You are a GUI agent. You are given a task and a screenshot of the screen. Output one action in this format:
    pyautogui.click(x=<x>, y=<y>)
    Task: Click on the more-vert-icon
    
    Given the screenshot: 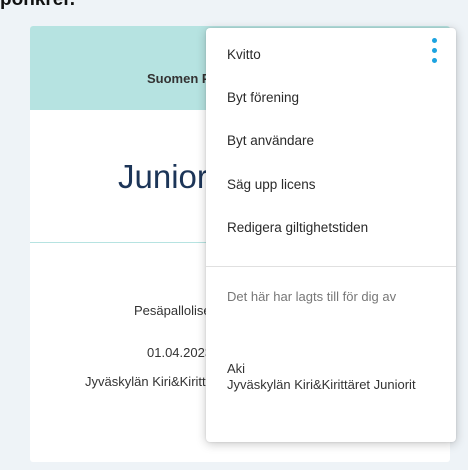 What is the action you would take?
    pyautogui.click(x=435, y=53)
    